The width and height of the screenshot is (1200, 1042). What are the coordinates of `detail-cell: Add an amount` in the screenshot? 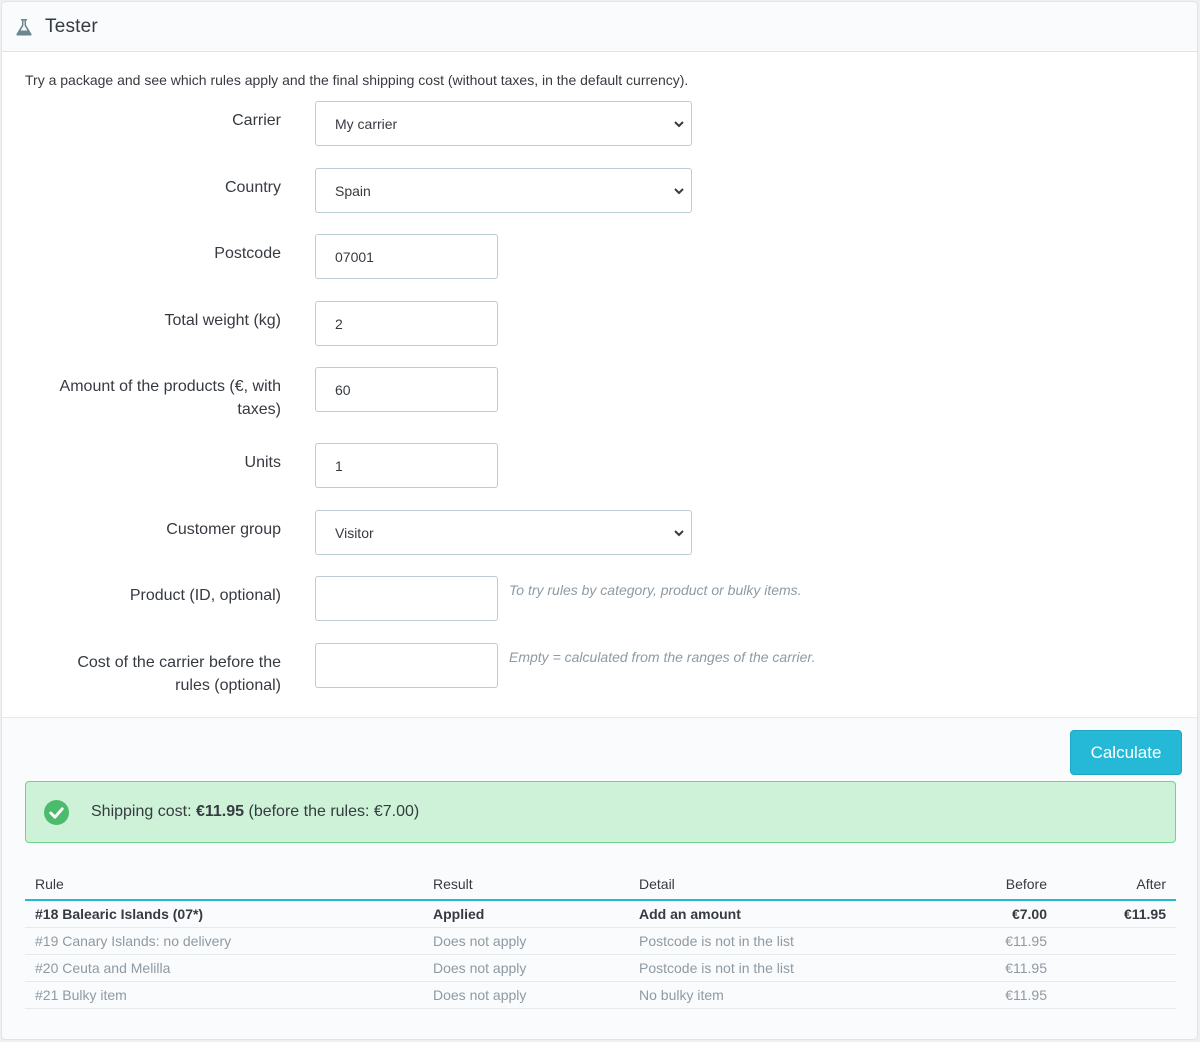 It's located at (761, 914).